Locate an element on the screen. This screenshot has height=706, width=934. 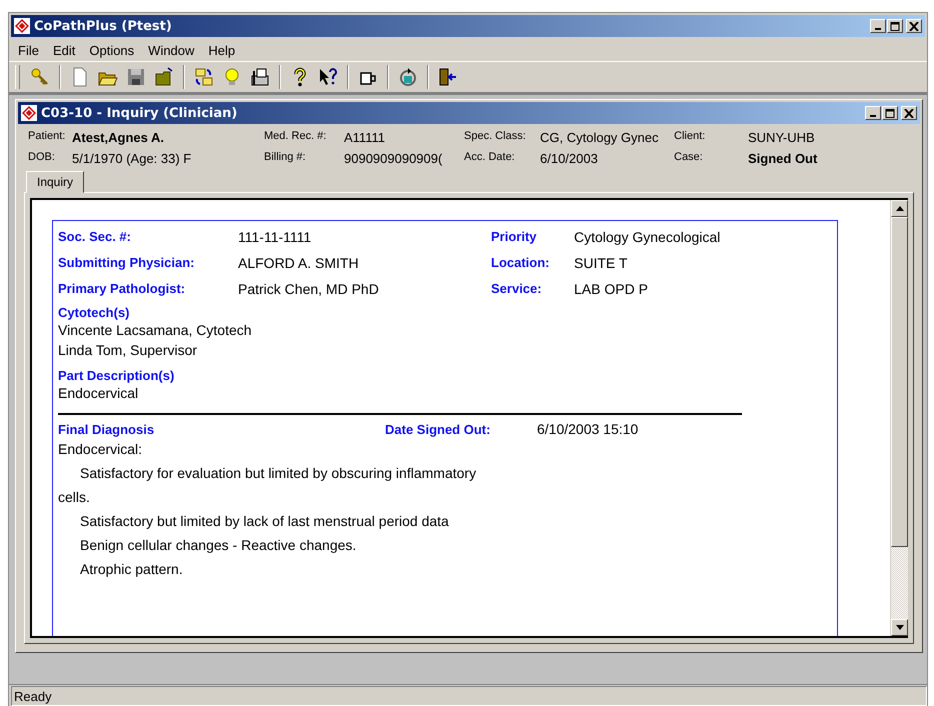
field-label: Priority is located at coordinates (514, 237).